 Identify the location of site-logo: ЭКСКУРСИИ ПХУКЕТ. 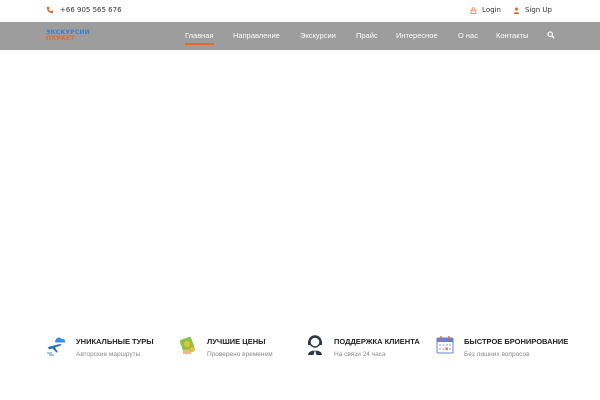
(71, 36).